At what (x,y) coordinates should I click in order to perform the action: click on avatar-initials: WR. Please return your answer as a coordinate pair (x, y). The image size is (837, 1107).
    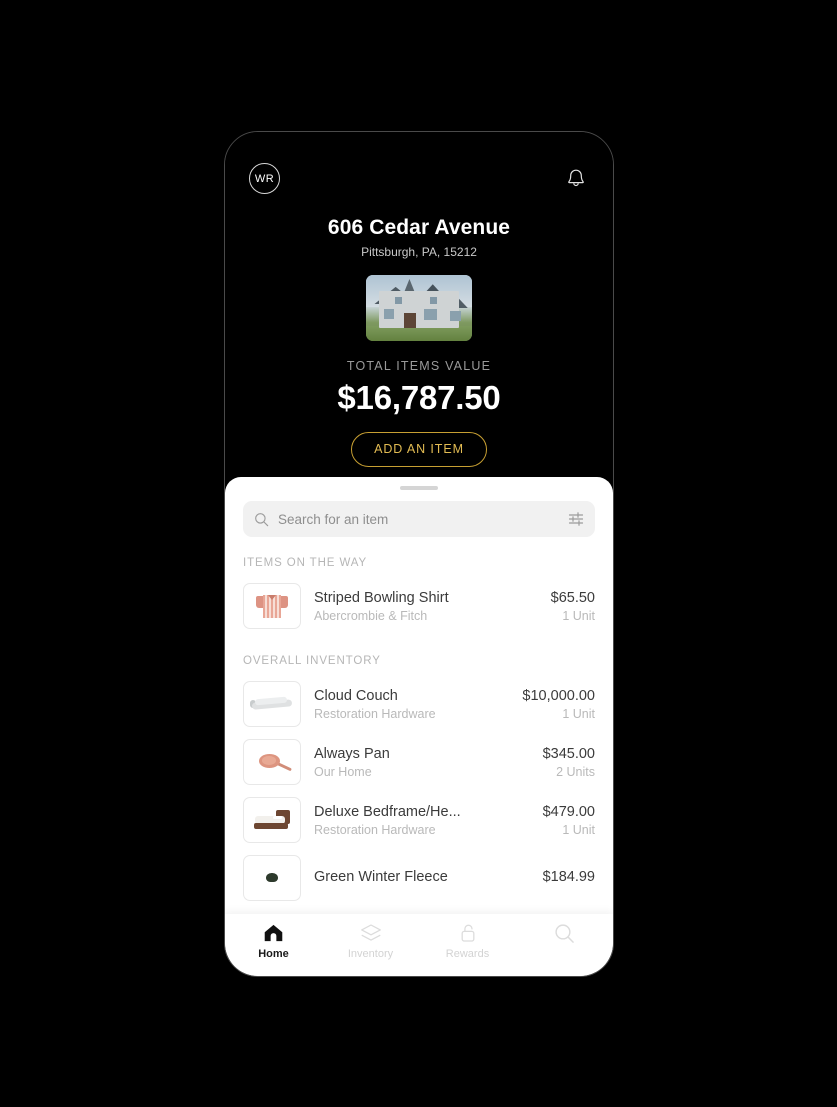
    Looking at the image, I should click on (264, 178).